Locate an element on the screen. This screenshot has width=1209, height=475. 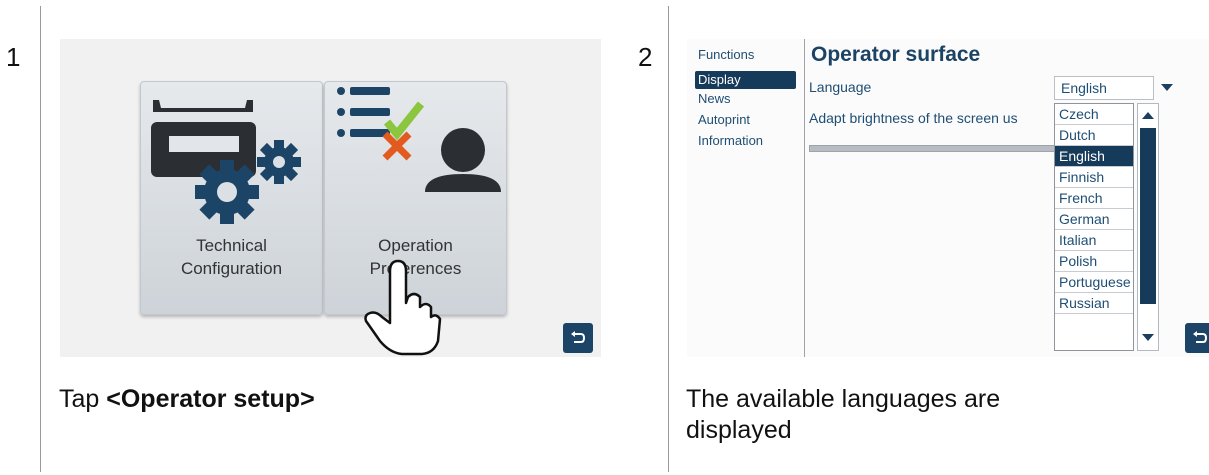
technical-configuration-tile: Technical Configuration is located at coordinates (231, 198).